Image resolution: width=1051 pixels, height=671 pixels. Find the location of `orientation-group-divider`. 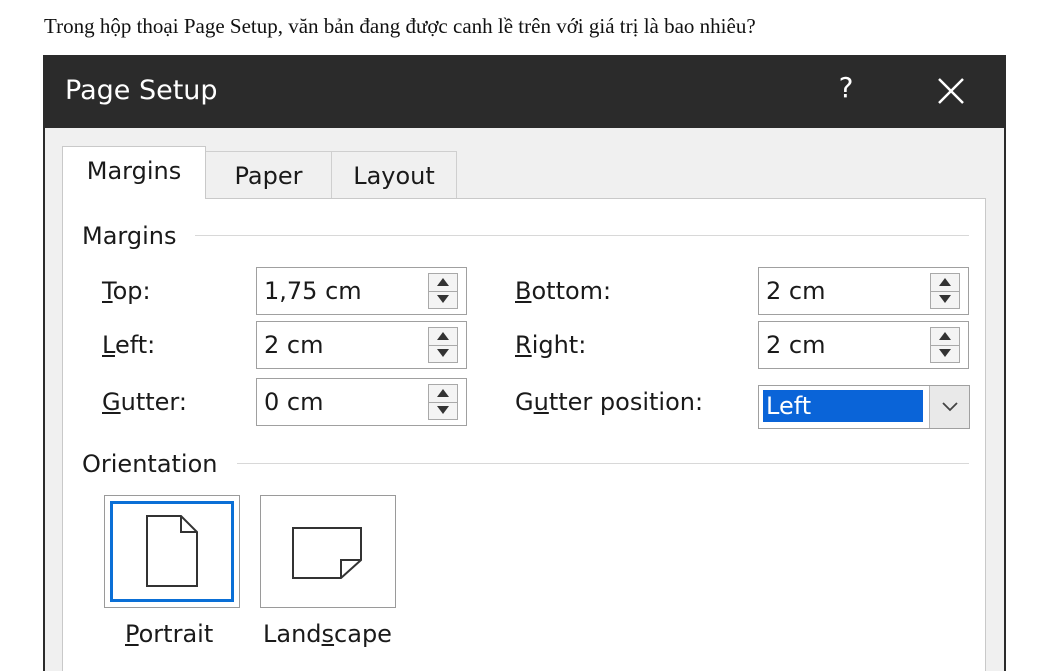

orientation-group-divider is located at coordinates (603, 463).